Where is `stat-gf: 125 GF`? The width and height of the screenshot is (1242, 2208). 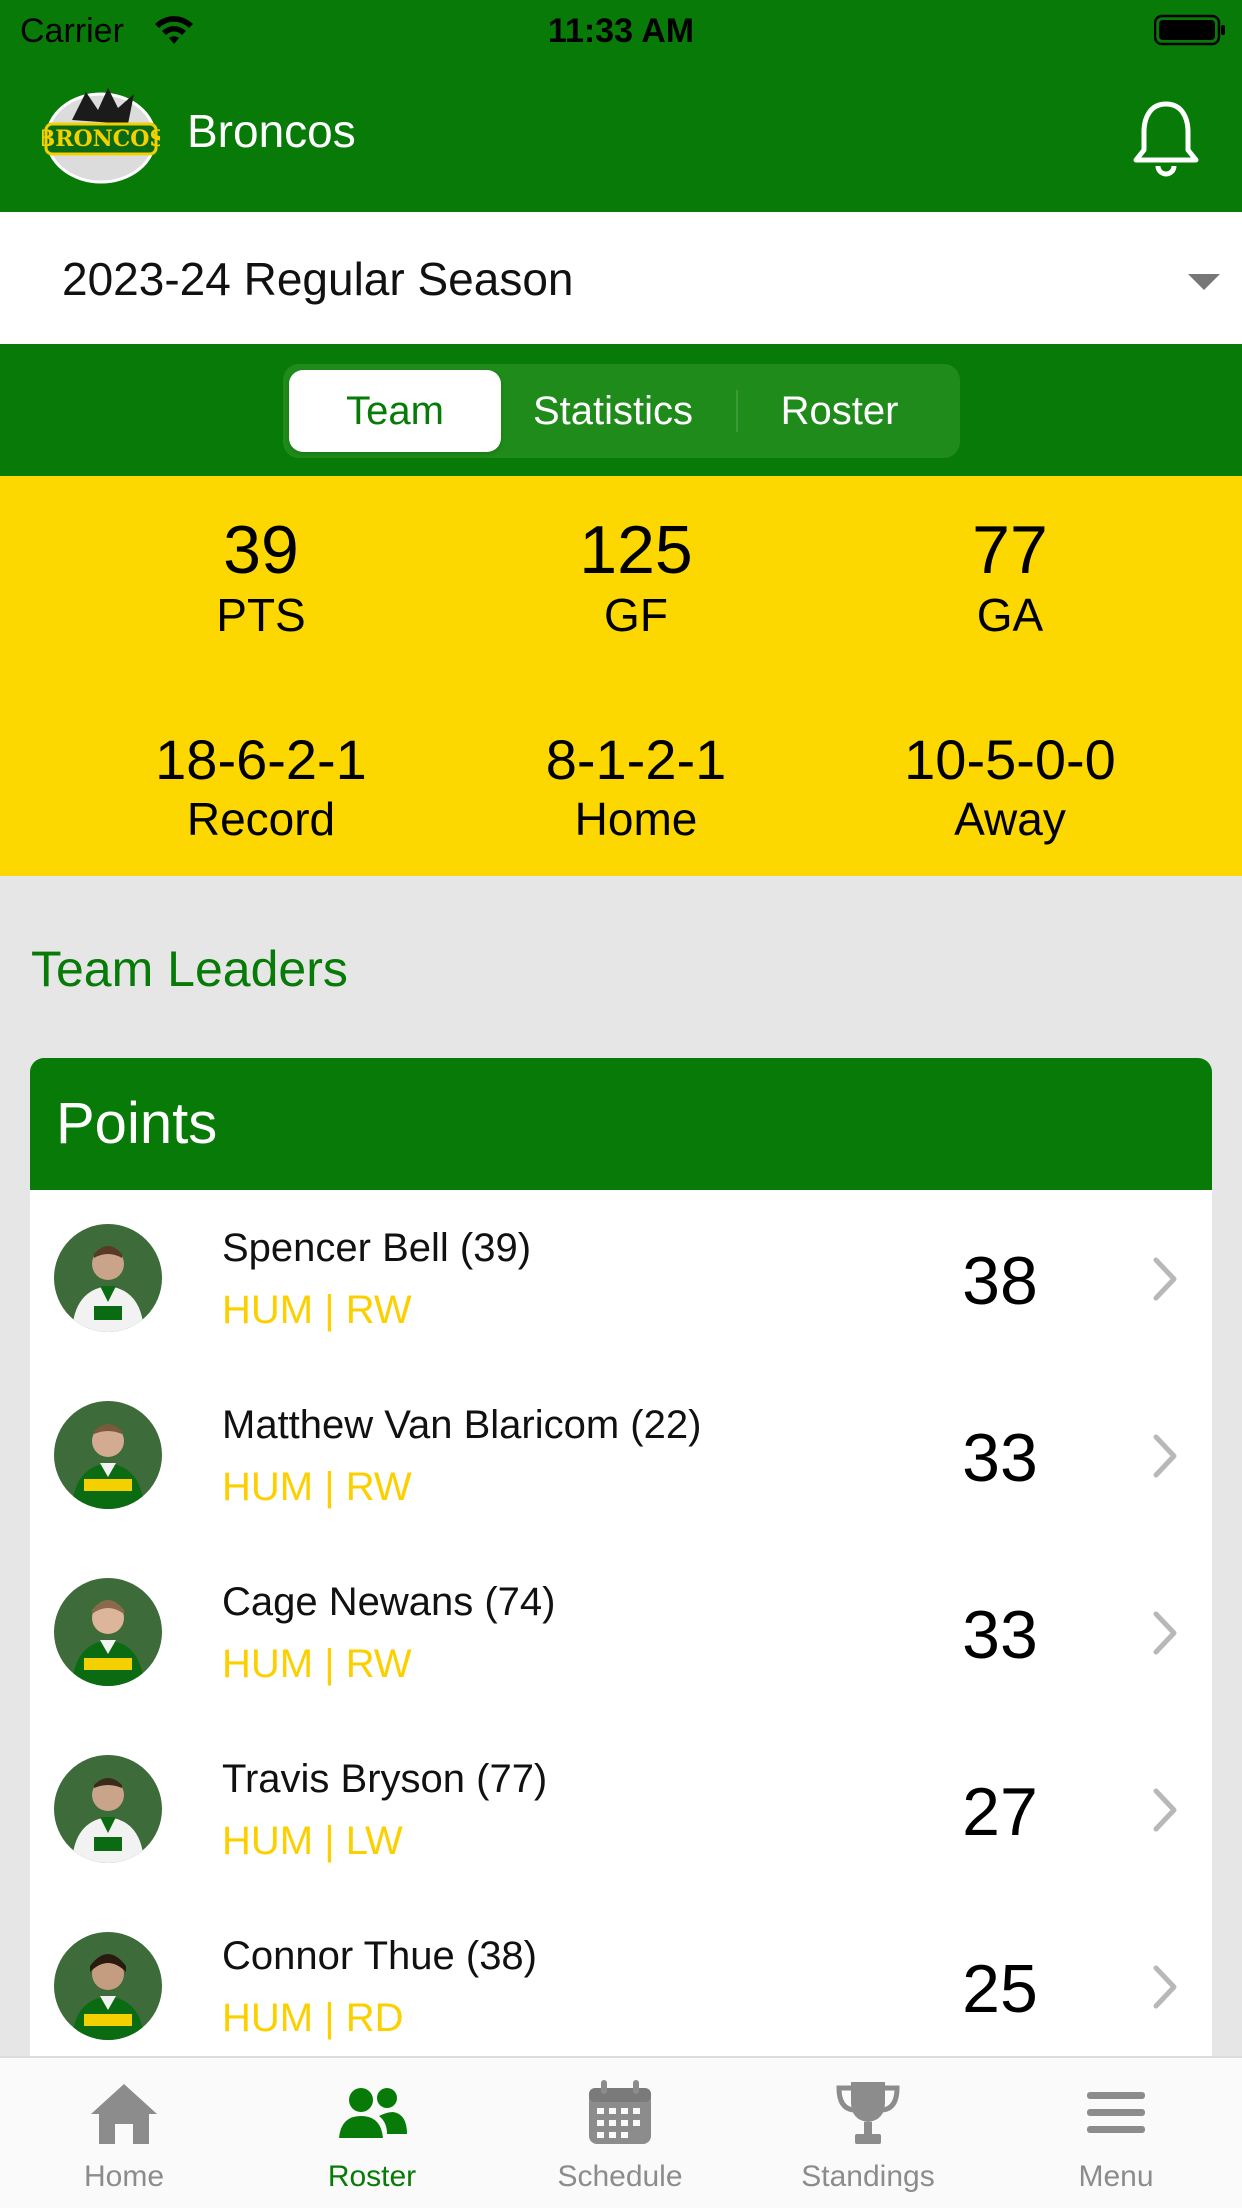 stat-gf: 125 GF is located at coordinates (636, 578).